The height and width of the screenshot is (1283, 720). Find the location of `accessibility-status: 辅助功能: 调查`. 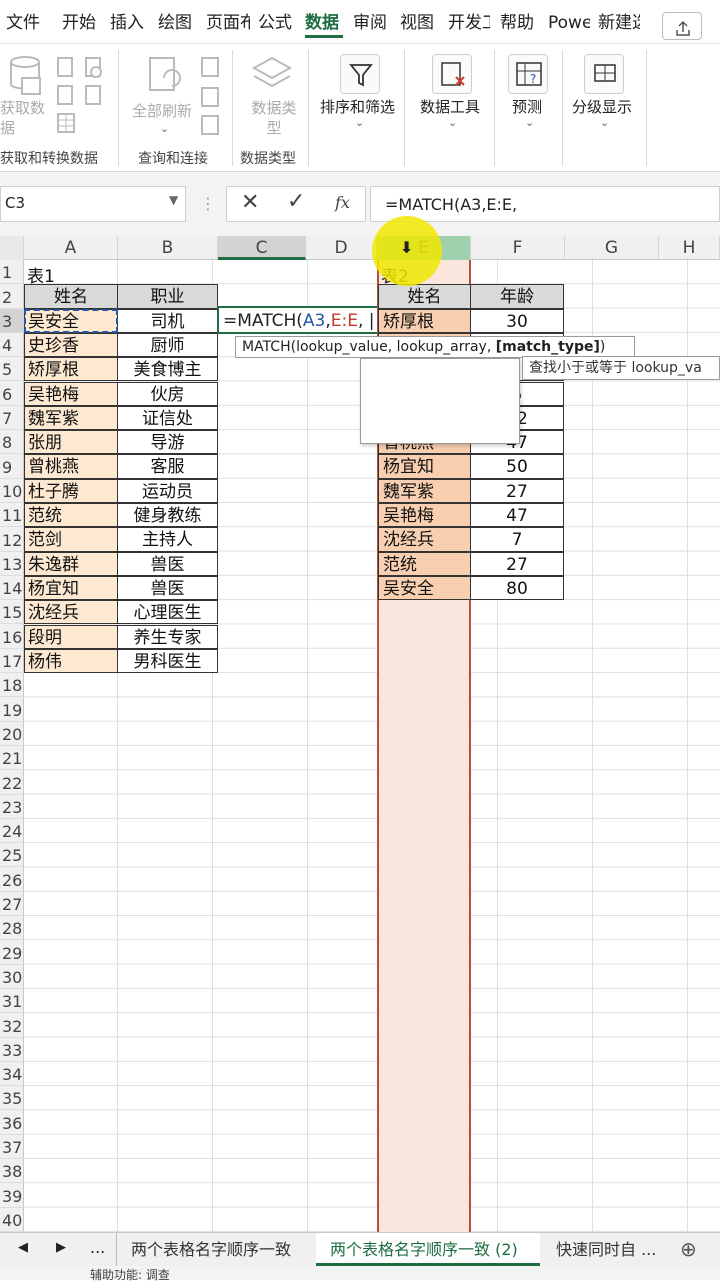

accessibility-status: 辅助功能: 调查 is located at coordinates (130, 1274).